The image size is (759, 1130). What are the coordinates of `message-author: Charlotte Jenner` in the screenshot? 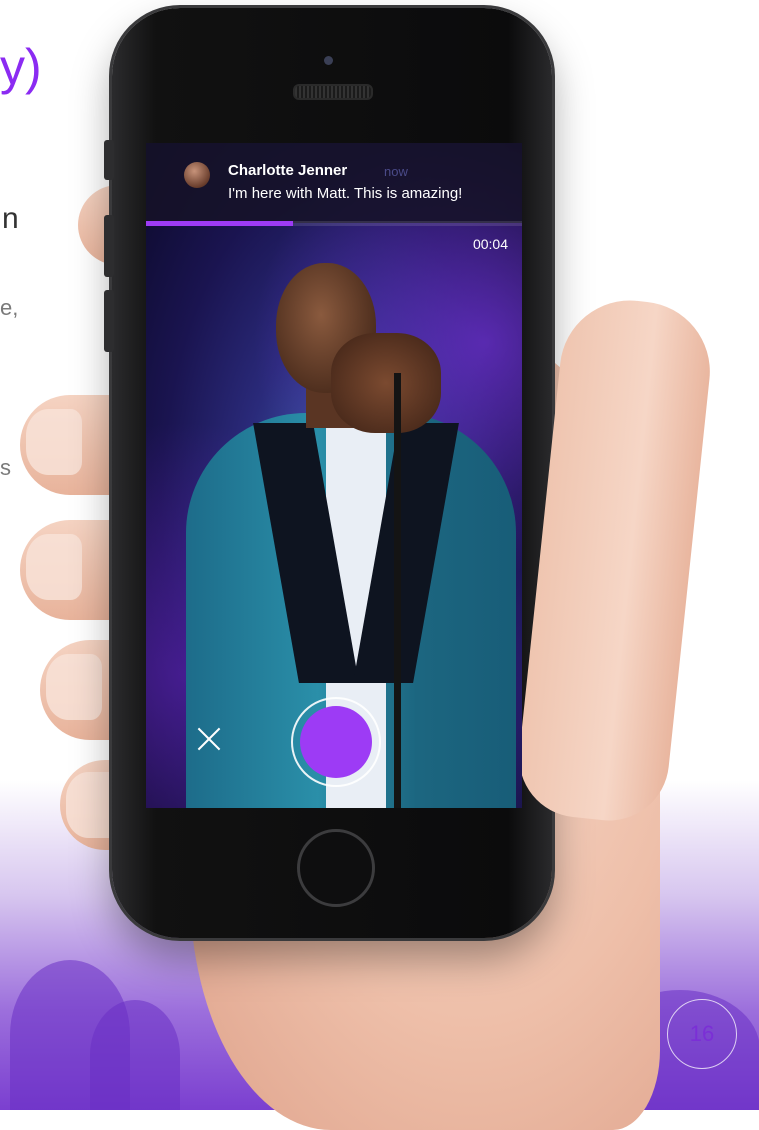 It's located at (288, 170).